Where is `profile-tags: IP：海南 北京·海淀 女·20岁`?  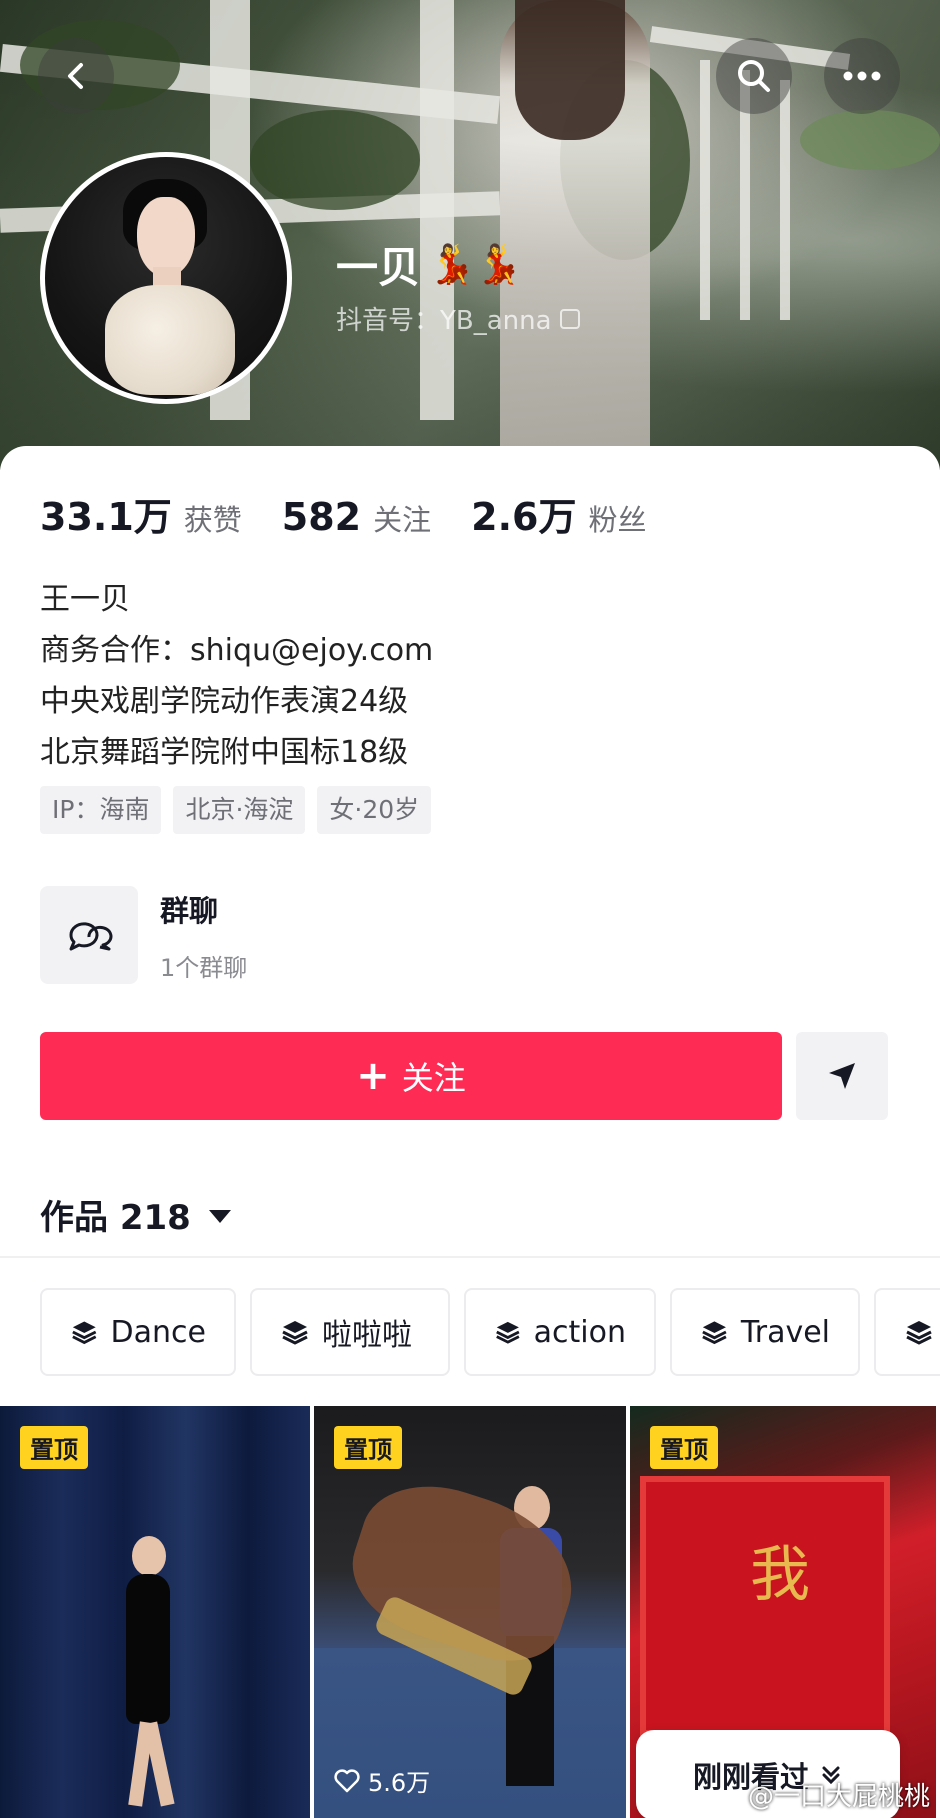 profile-tags: IP：海南 北京·海淀 女·20岁 is located at coordinates (236, 810).